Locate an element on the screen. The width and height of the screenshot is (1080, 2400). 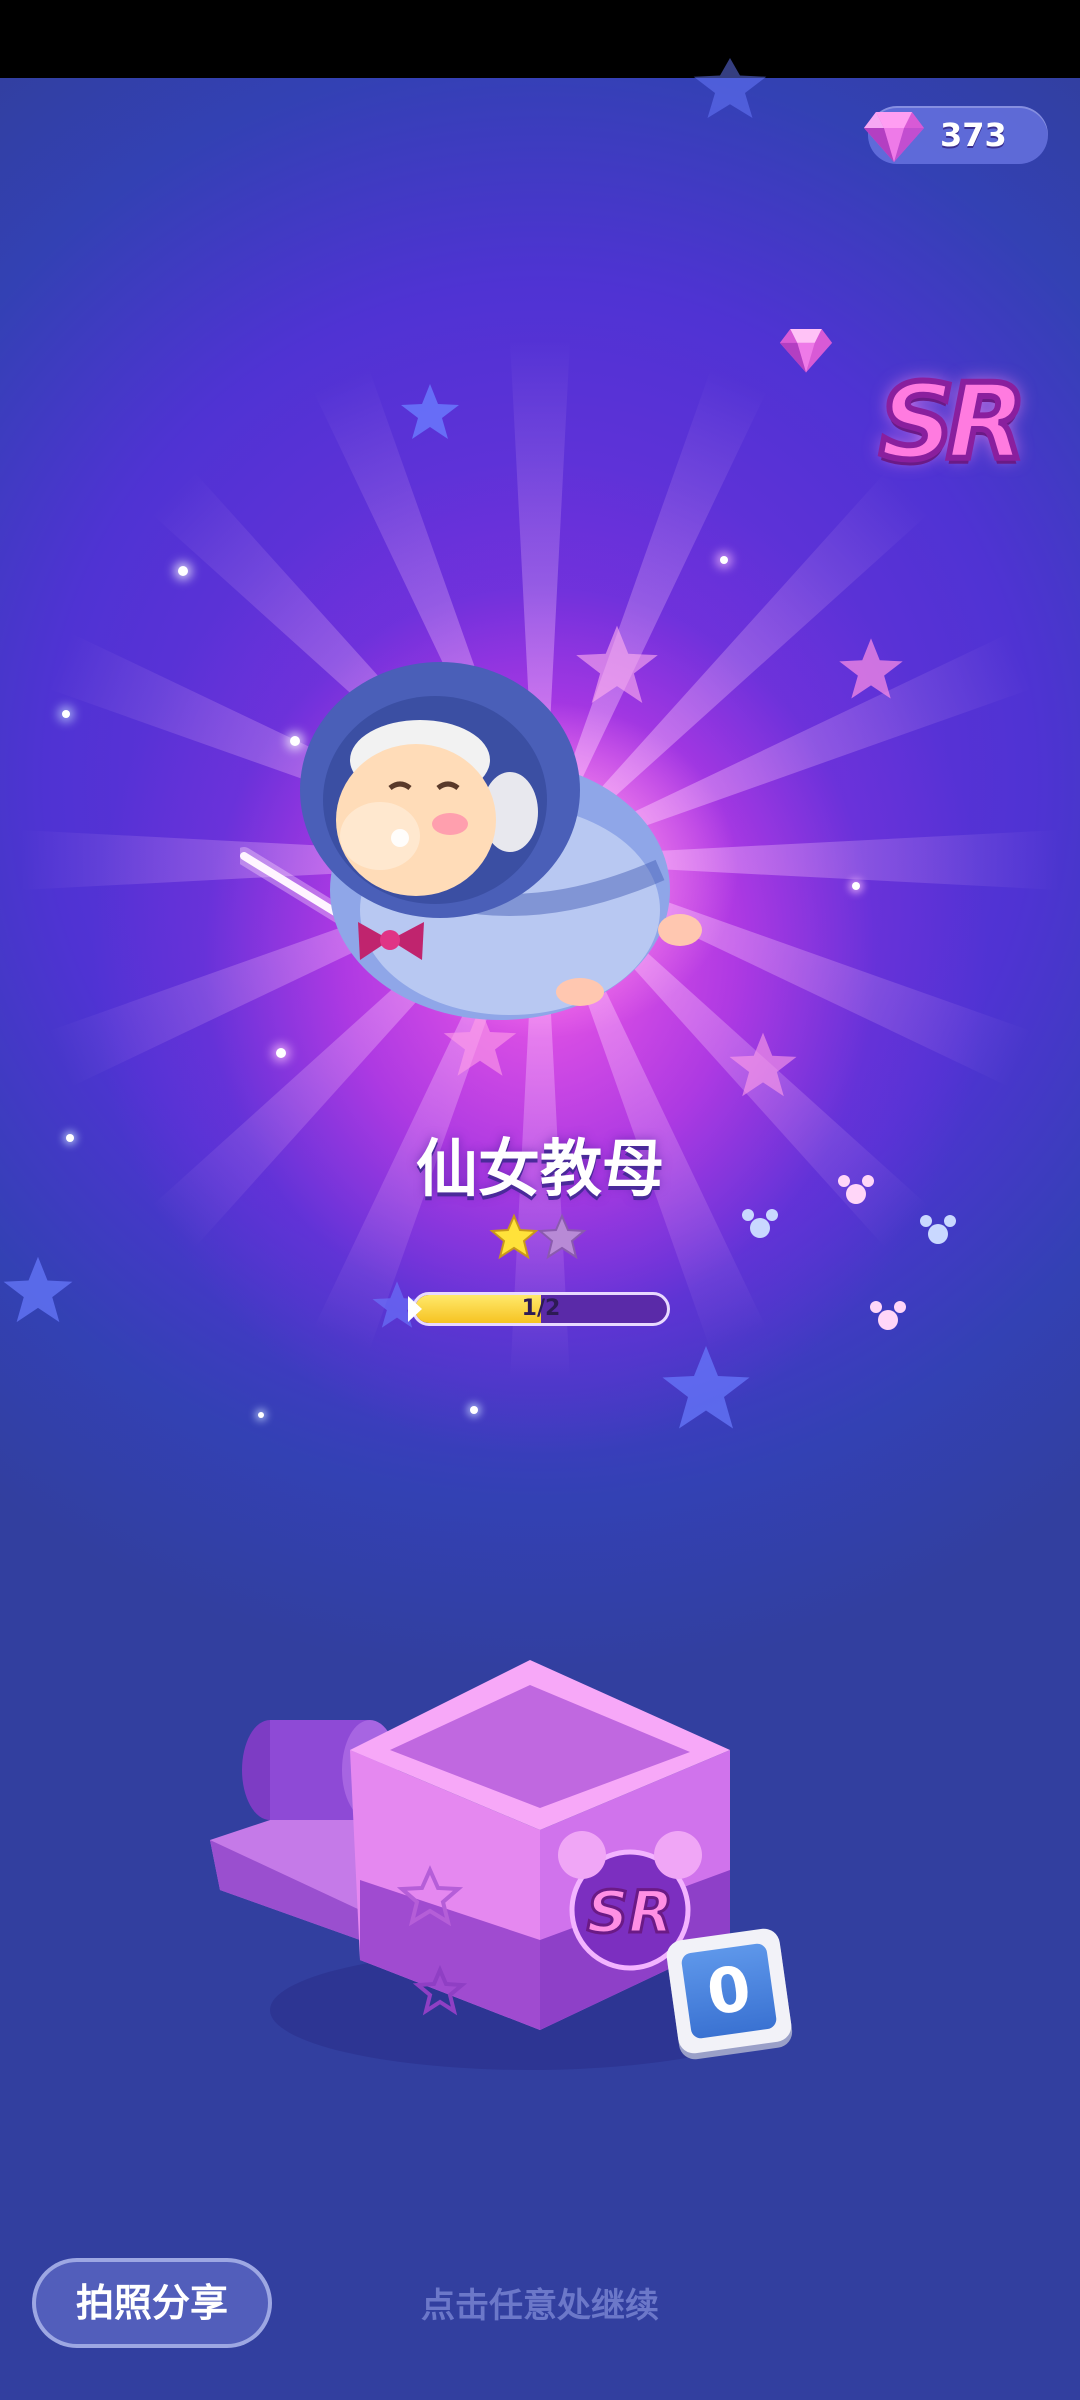
progress-text: 1/2 is located at coordinates (541, 1308).